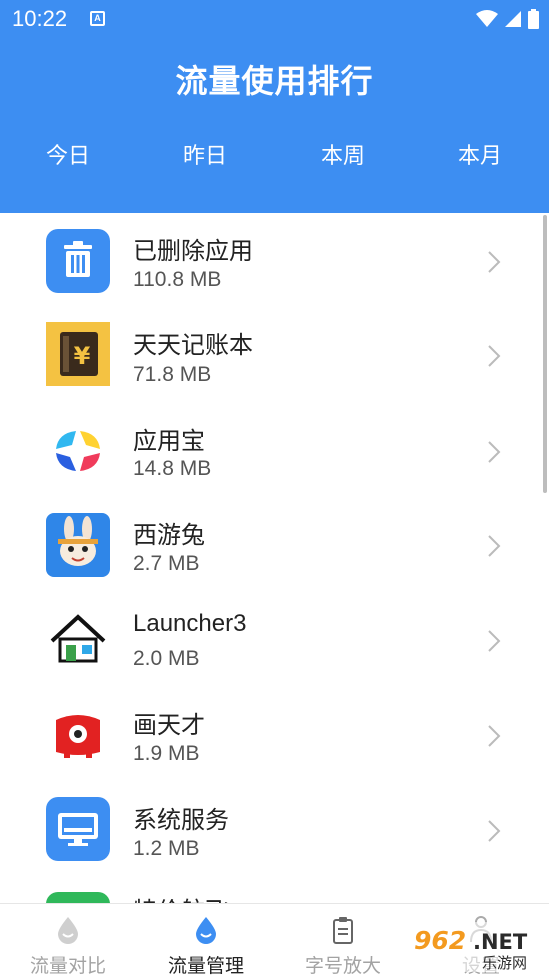 The height and width of the screenshot is (977, 549). What do you see at coordinates (78, 829) in the screenshot?
I see `monitor-icon` at bounding box center [78, 829].